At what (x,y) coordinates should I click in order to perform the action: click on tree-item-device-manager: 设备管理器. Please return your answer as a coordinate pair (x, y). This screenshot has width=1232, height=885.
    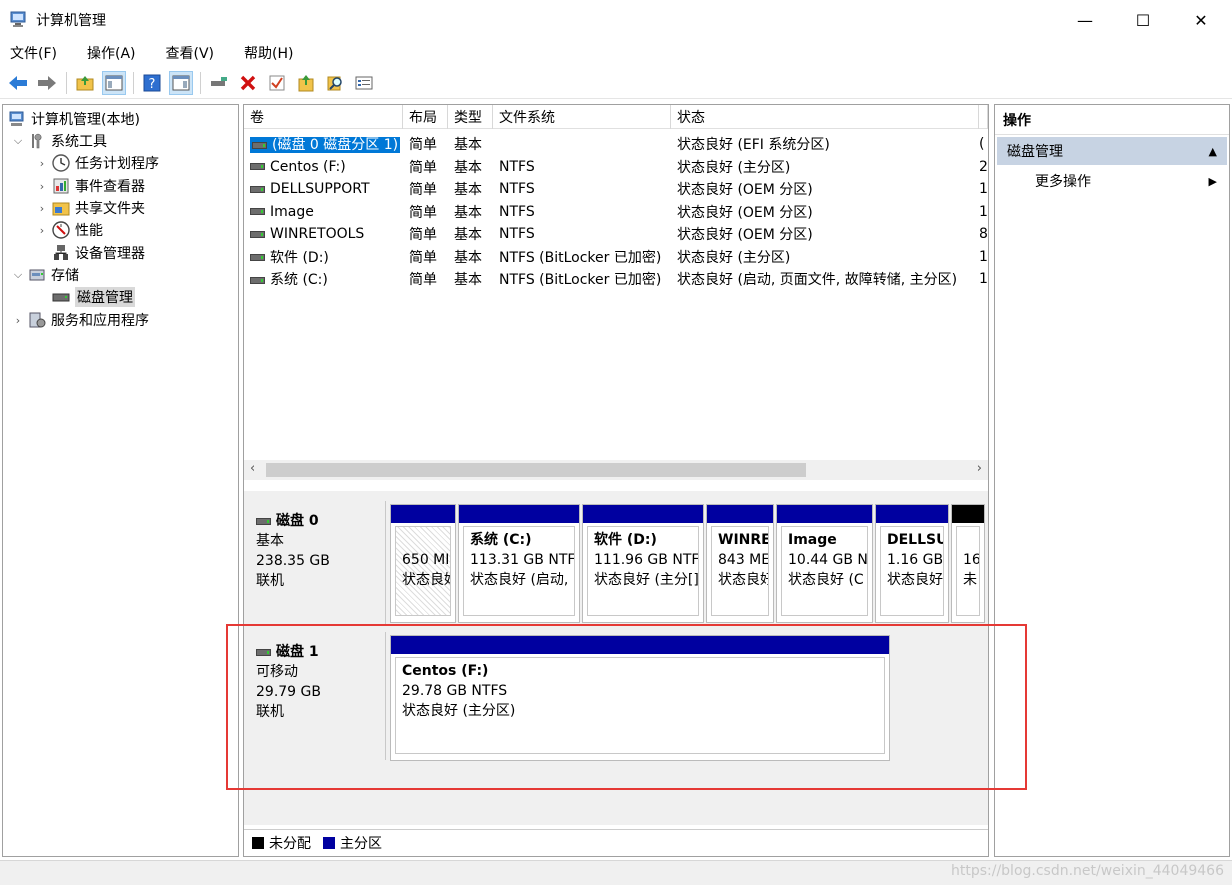
    Looking at the image, I should click on (97, 253).